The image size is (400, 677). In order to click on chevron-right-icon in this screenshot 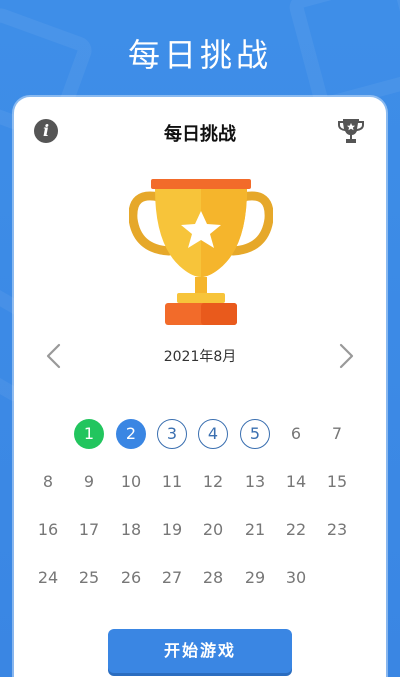, I will do `click(346, 356)`.